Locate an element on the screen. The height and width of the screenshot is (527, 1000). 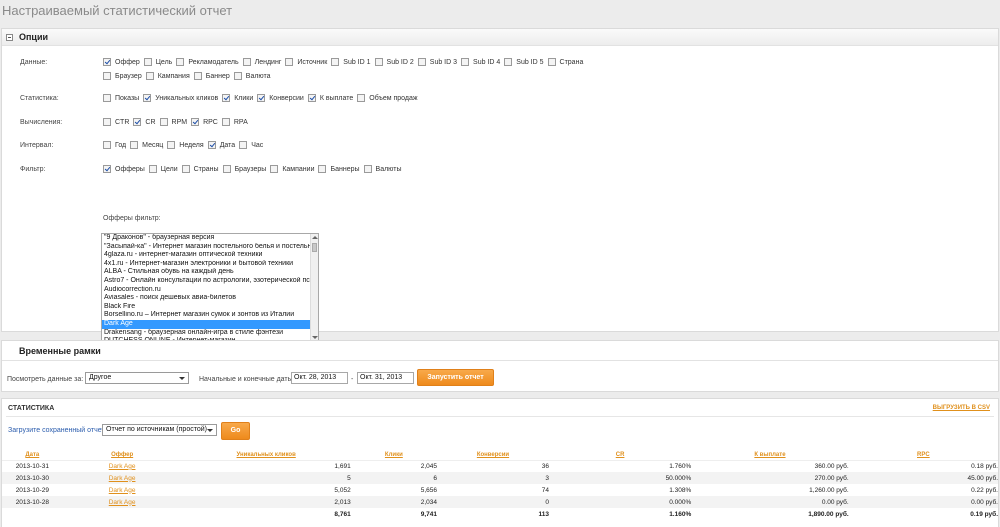
offer-option: Aviasales - поиск дешевых авиа-билетов is located at coordinates (206, 298).